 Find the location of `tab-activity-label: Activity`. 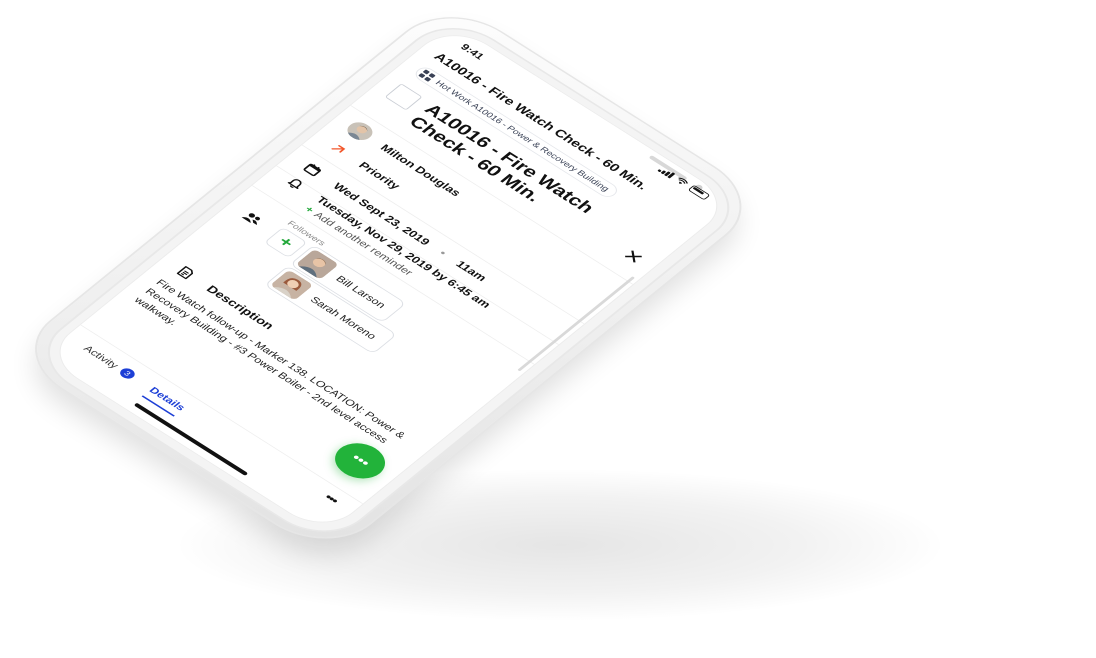

tab-activity-label: Activity is located at coordinates (101, 357).